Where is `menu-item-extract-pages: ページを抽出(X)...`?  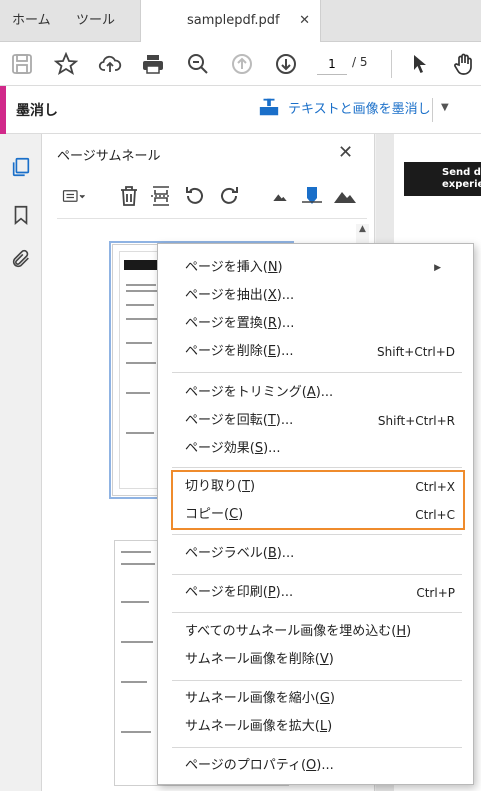 menu-item-extract-pages: ページを抽出(X)... is located at coordinates (315, 296).